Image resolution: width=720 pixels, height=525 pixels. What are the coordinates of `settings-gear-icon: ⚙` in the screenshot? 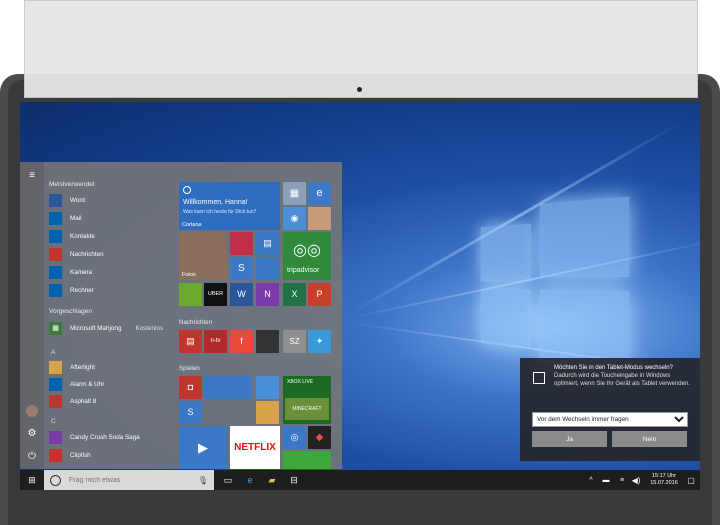 It's located at (32, 434).